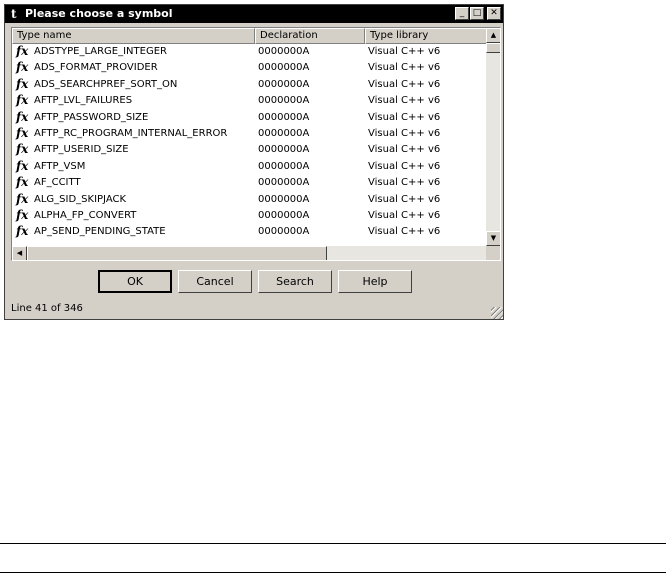 The width and height of the screenshot is (666, 574). What do you see at coordinates (493, 253) in the screenshot?
I see `scrollbar-corner` at bounding box center [493, 253].